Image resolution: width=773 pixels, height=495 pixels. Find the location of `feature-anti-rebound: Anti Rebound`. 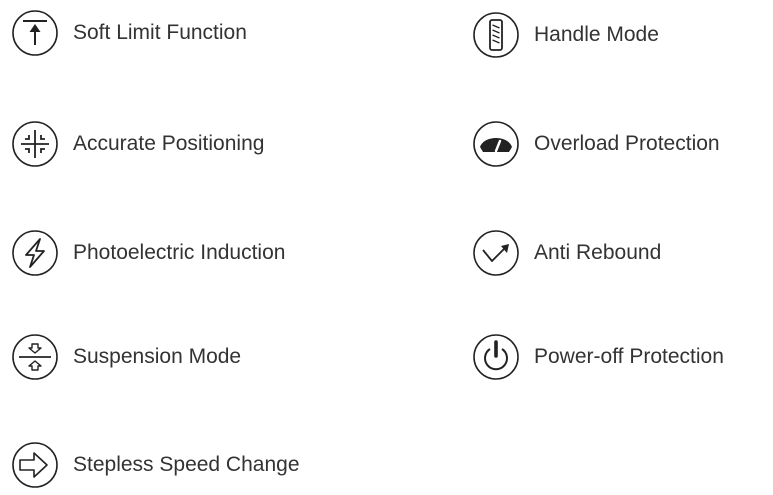

feature-anti-rebound: Anti Rebound is located at coordinates (566, 253).